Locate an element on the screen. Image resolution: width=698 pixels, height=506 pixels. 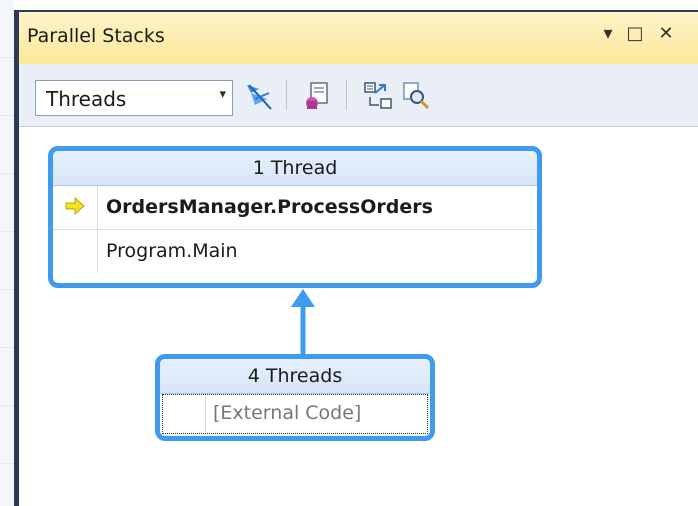
frame-method-name: Program.Main is located at coordinates (172, 251).